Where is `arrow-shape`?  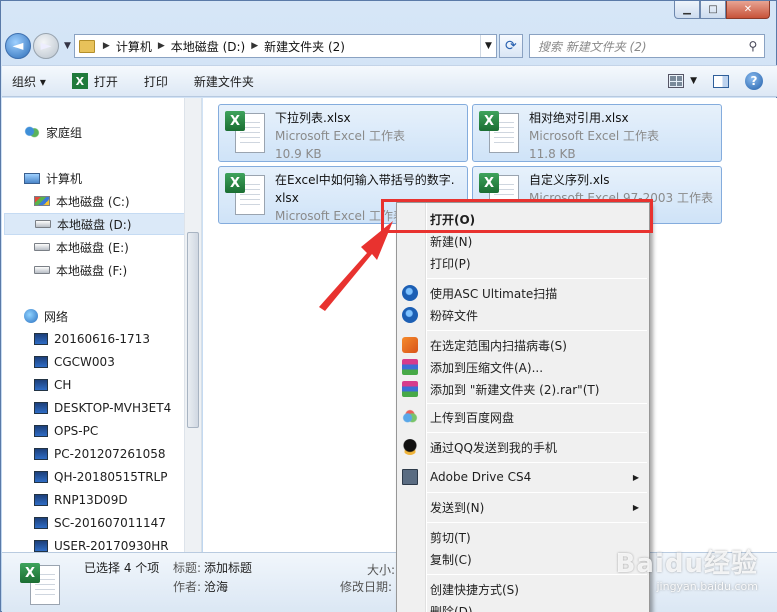
arrow-shape is located at coordinates (356, 266).